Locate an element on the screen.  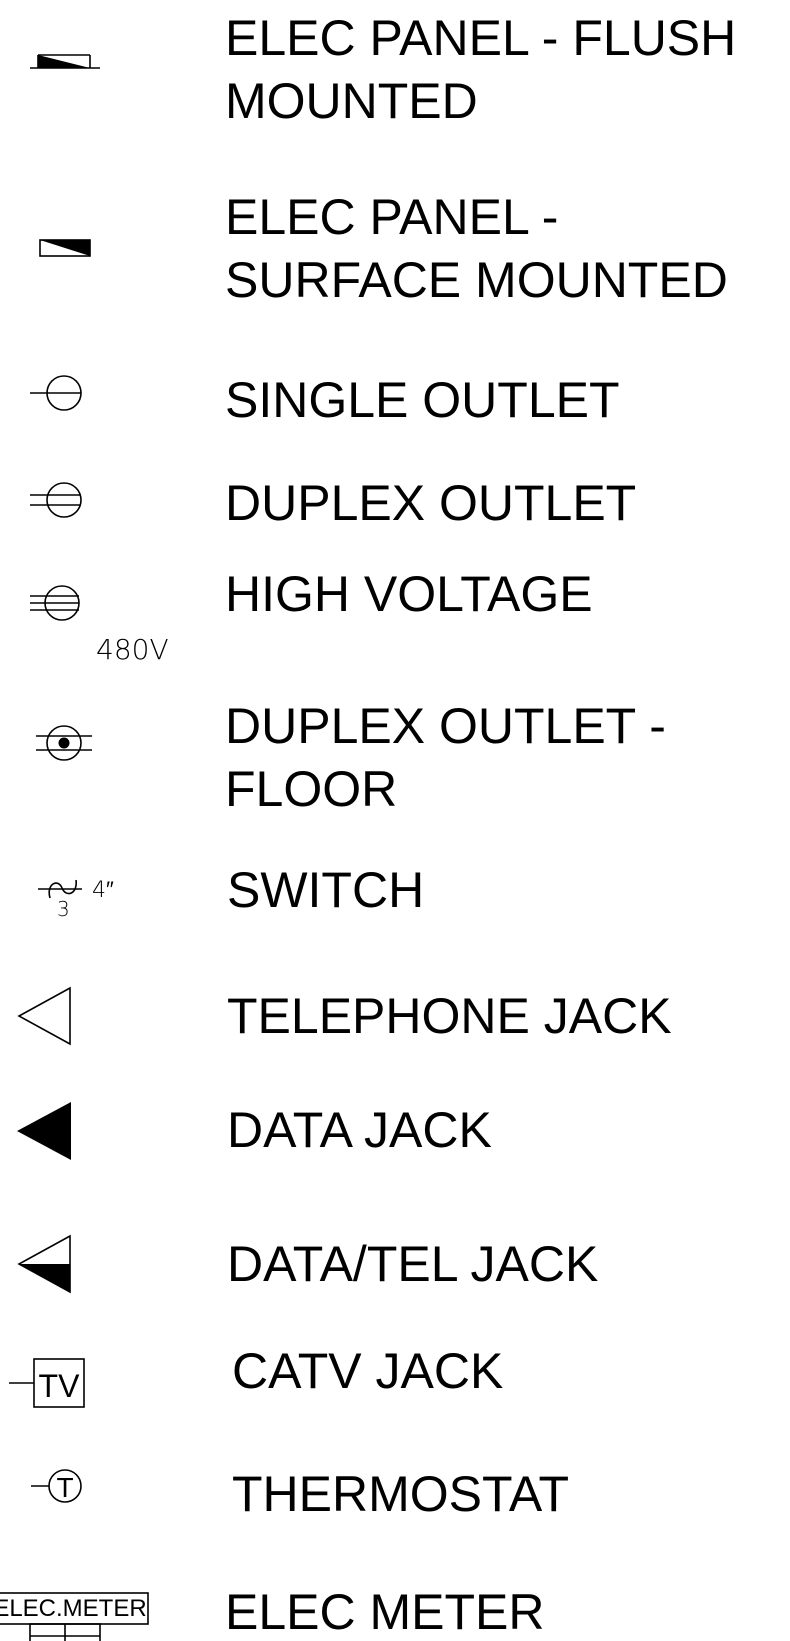
legend-label-line-1: ELEC PANEL - is located at coordinates (391, 217).